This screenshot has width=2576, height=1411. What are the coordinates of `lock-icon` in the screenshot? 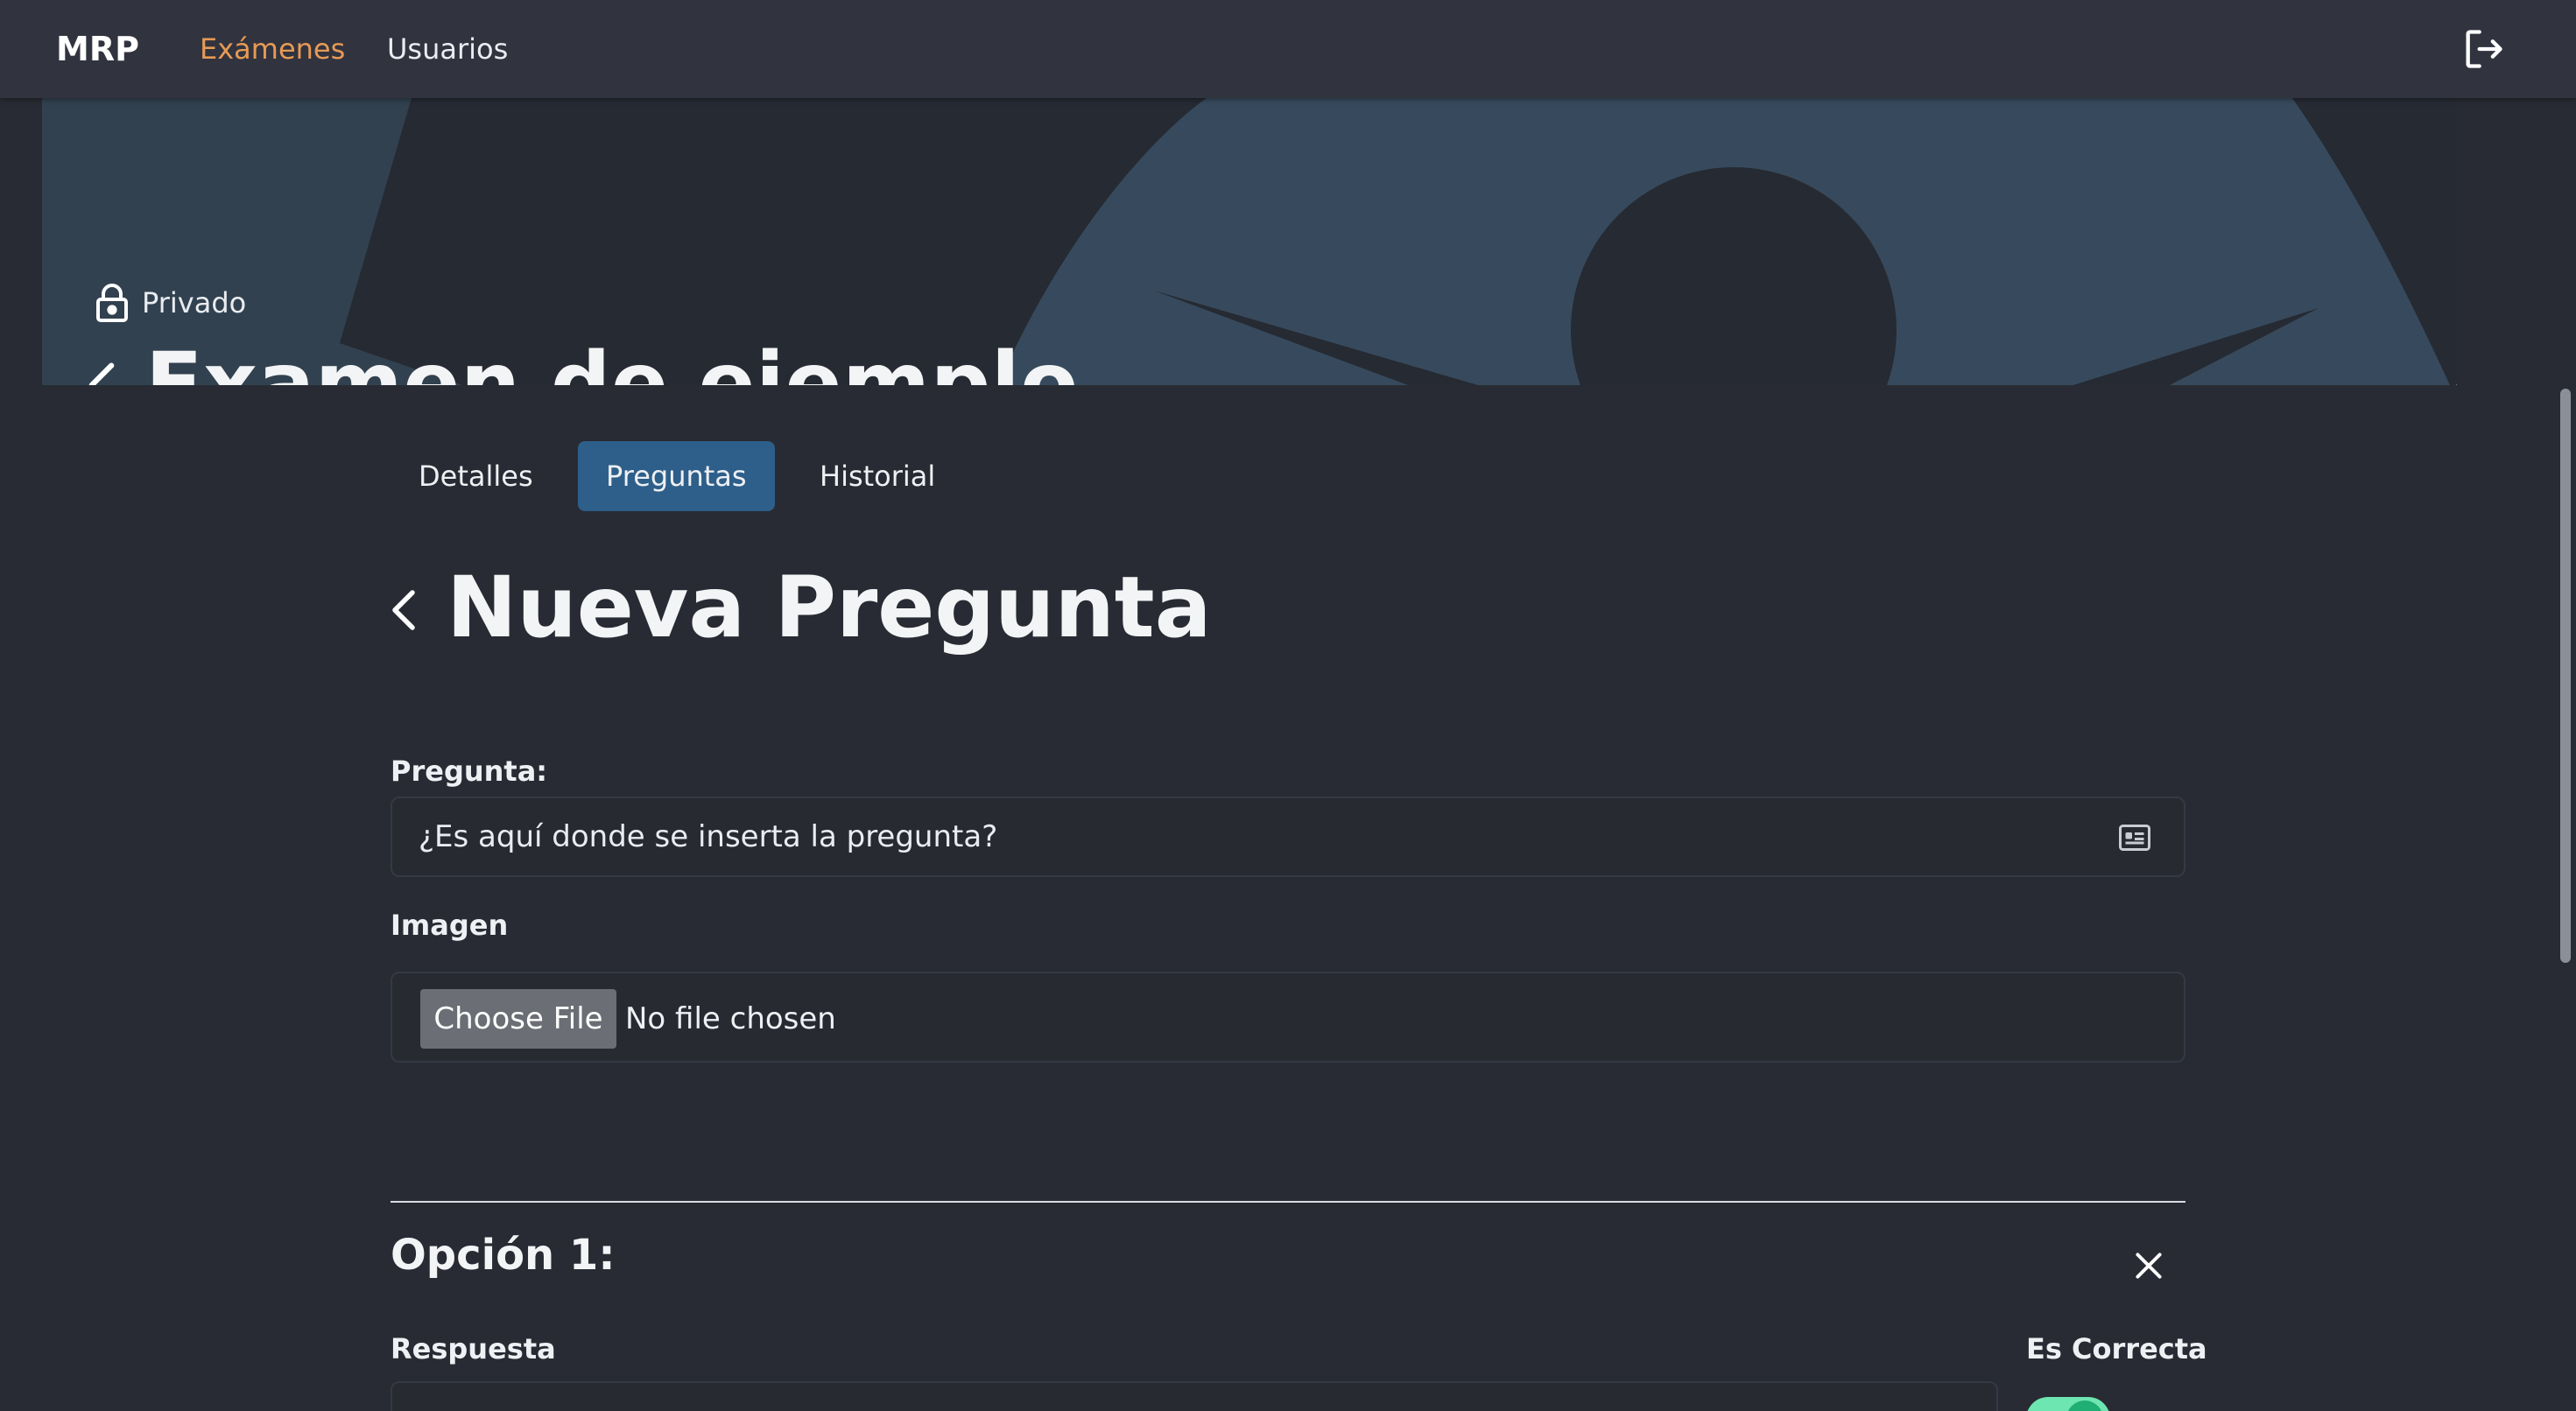 It's located at (112, 303).